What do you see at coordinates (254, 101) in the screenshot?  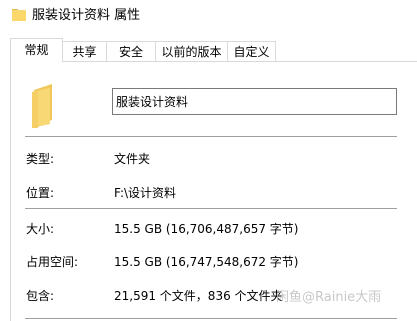 I see `folder-name-input` at bounding box center [254, 101].